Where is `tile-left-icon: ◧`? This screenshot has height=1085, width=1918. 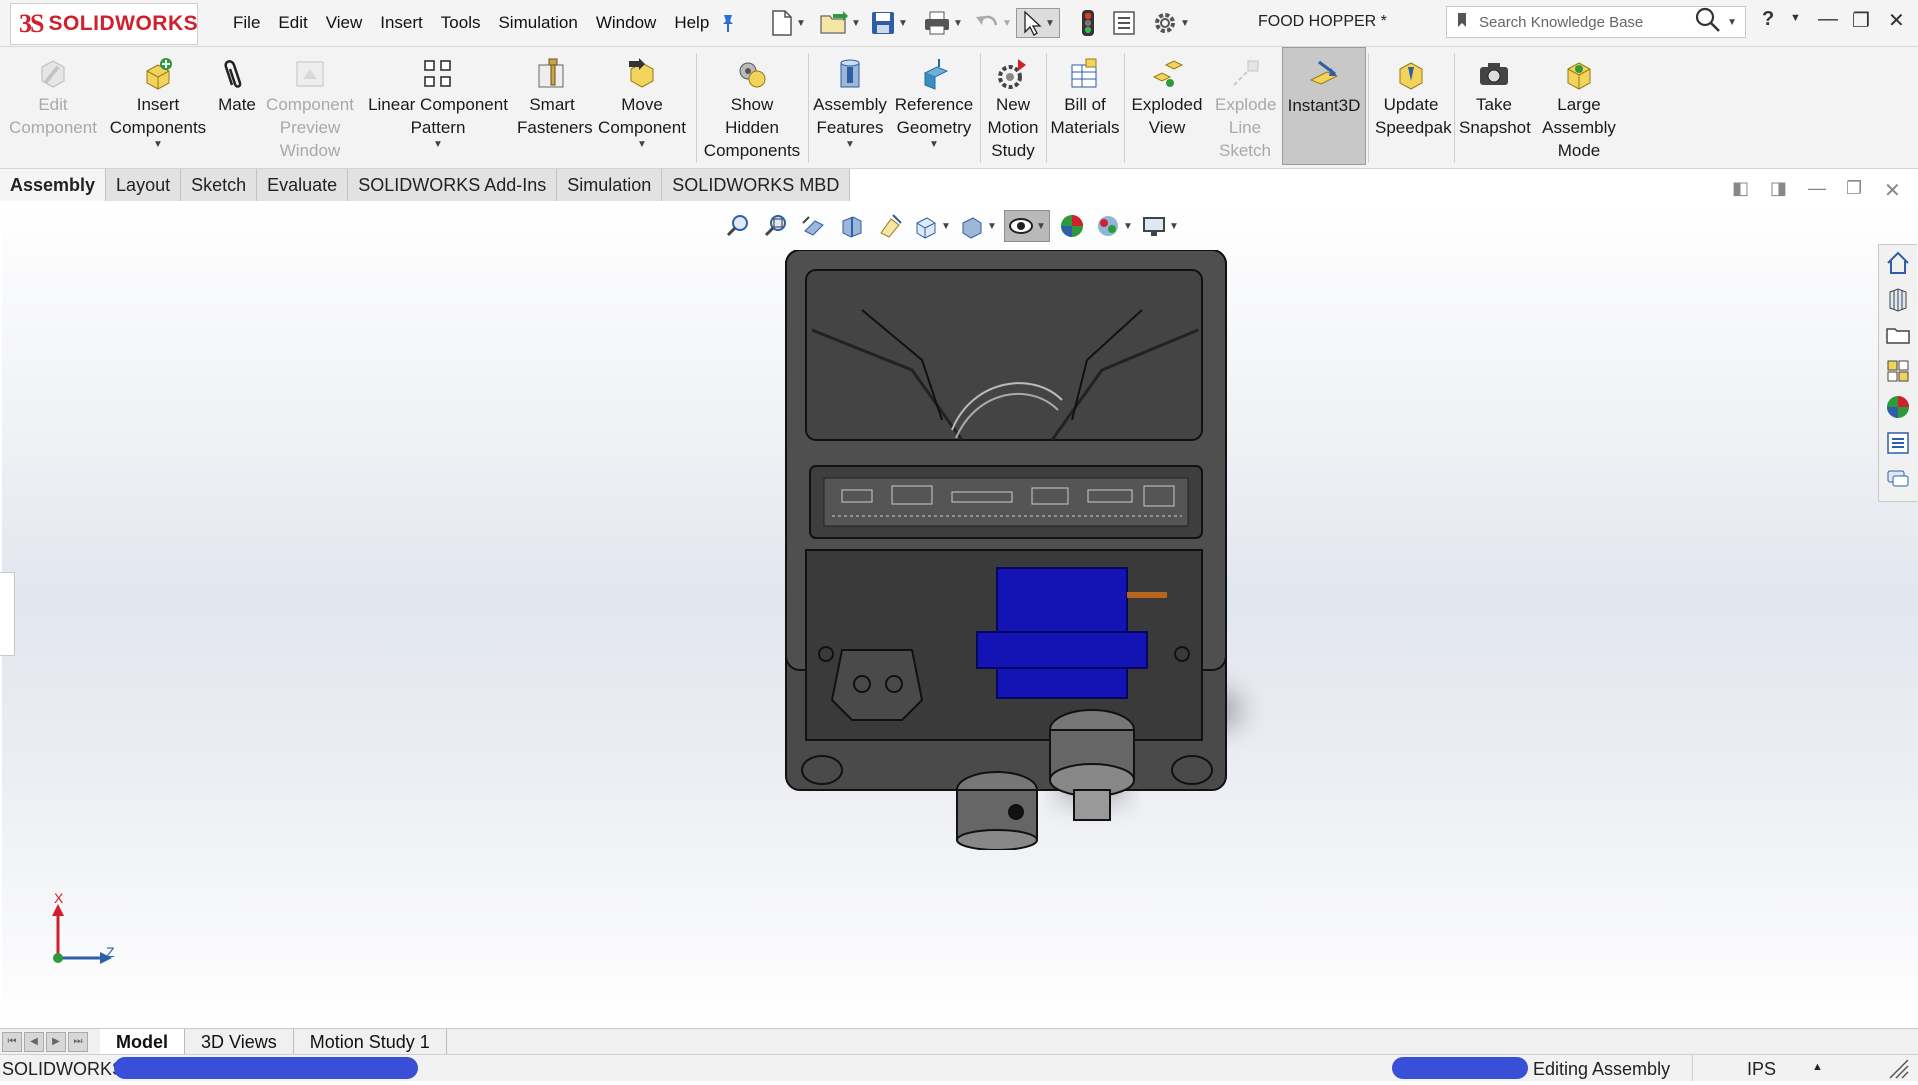
tile-left-icon: ◧ is located at coordinates (1740, 188).